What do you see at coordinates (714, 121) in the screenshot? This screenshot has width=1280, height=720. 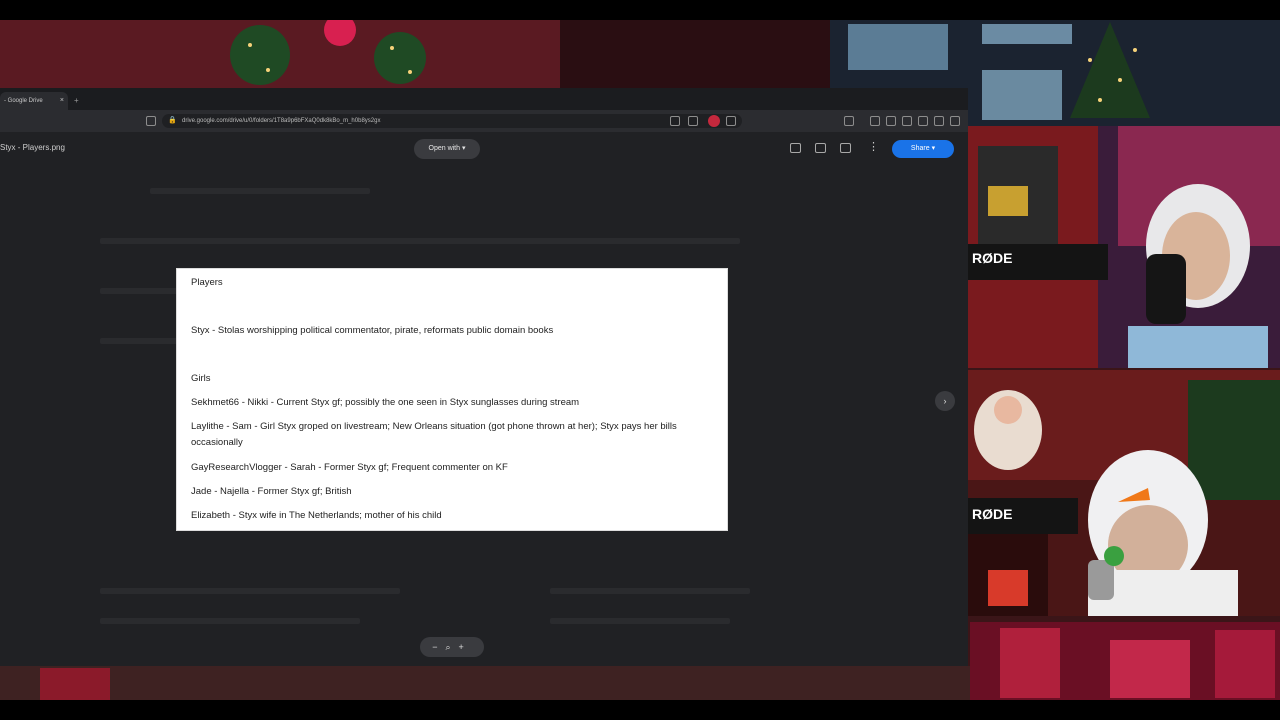 I see `extension-icon` at bounding box center [714, 121].